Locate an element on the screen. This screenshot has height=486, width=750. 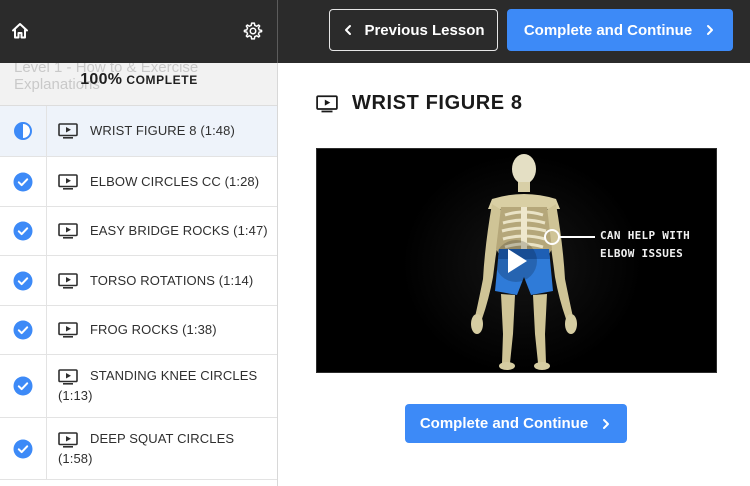
lesson-item: EASY BRIDGE ROCKS (1:47) is located at coordinates (138, 231).